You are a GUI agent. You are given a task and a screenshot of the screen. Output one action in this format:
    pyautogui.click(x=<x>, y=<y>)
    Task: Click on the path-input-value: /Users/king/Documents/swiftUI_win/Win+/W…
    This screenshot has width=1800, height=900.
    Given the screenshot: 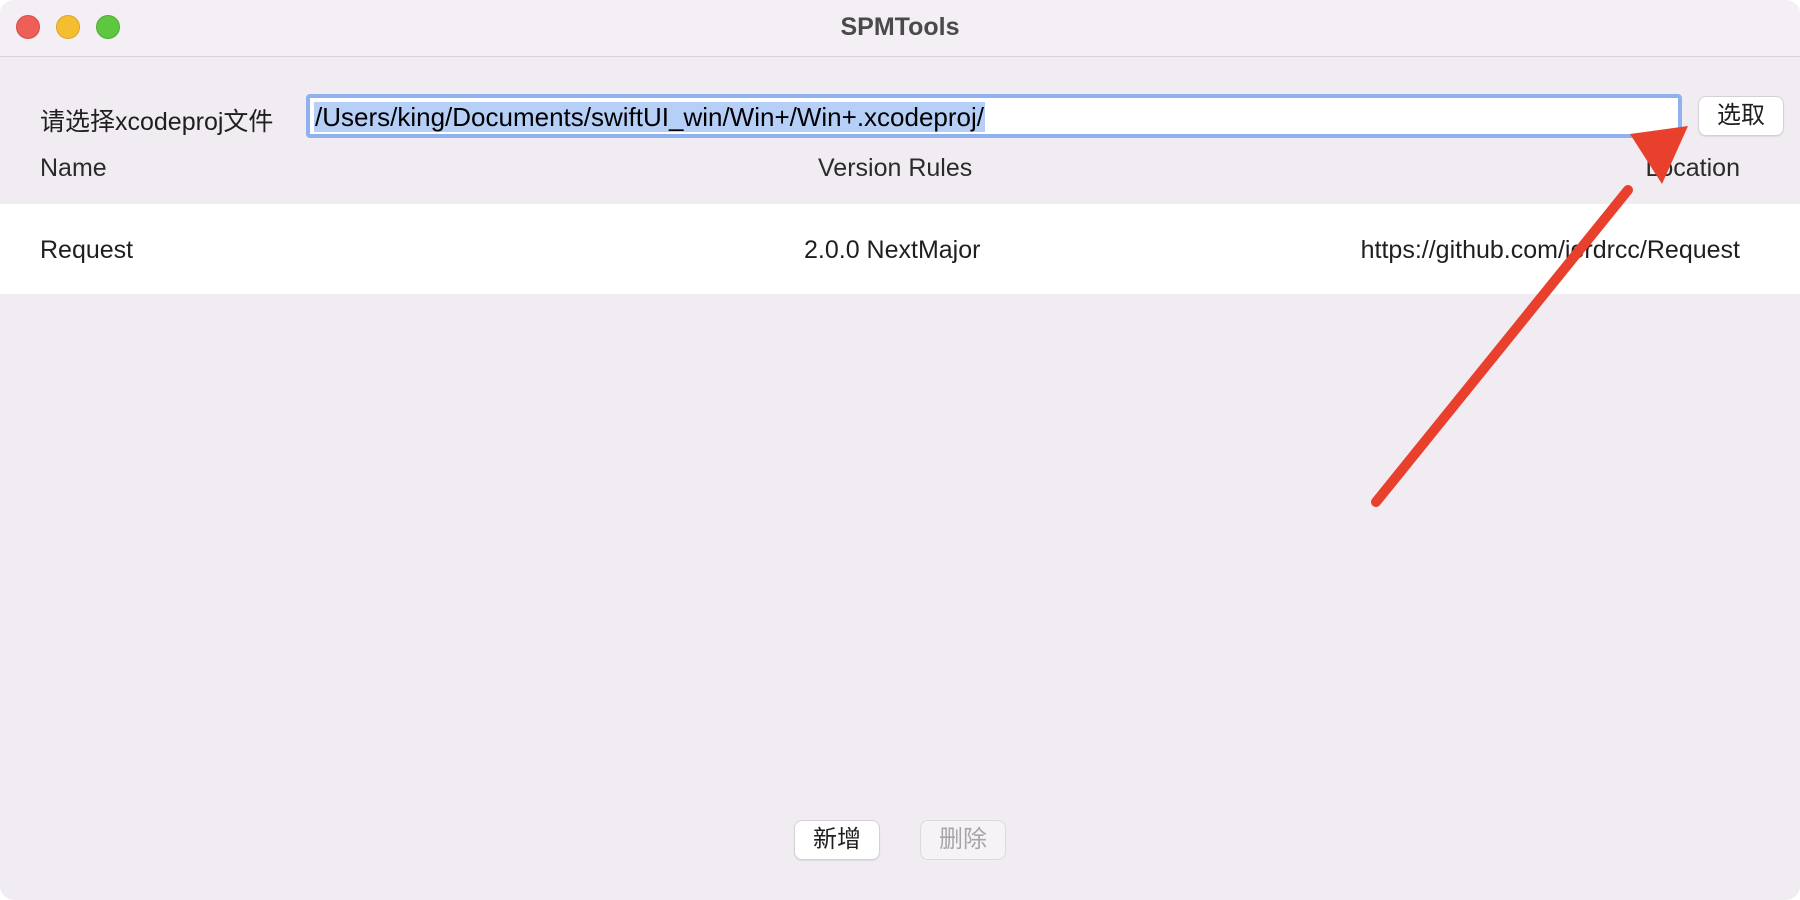 What is the action you would take?
    pyautogui.click(x=650, y=117)
    